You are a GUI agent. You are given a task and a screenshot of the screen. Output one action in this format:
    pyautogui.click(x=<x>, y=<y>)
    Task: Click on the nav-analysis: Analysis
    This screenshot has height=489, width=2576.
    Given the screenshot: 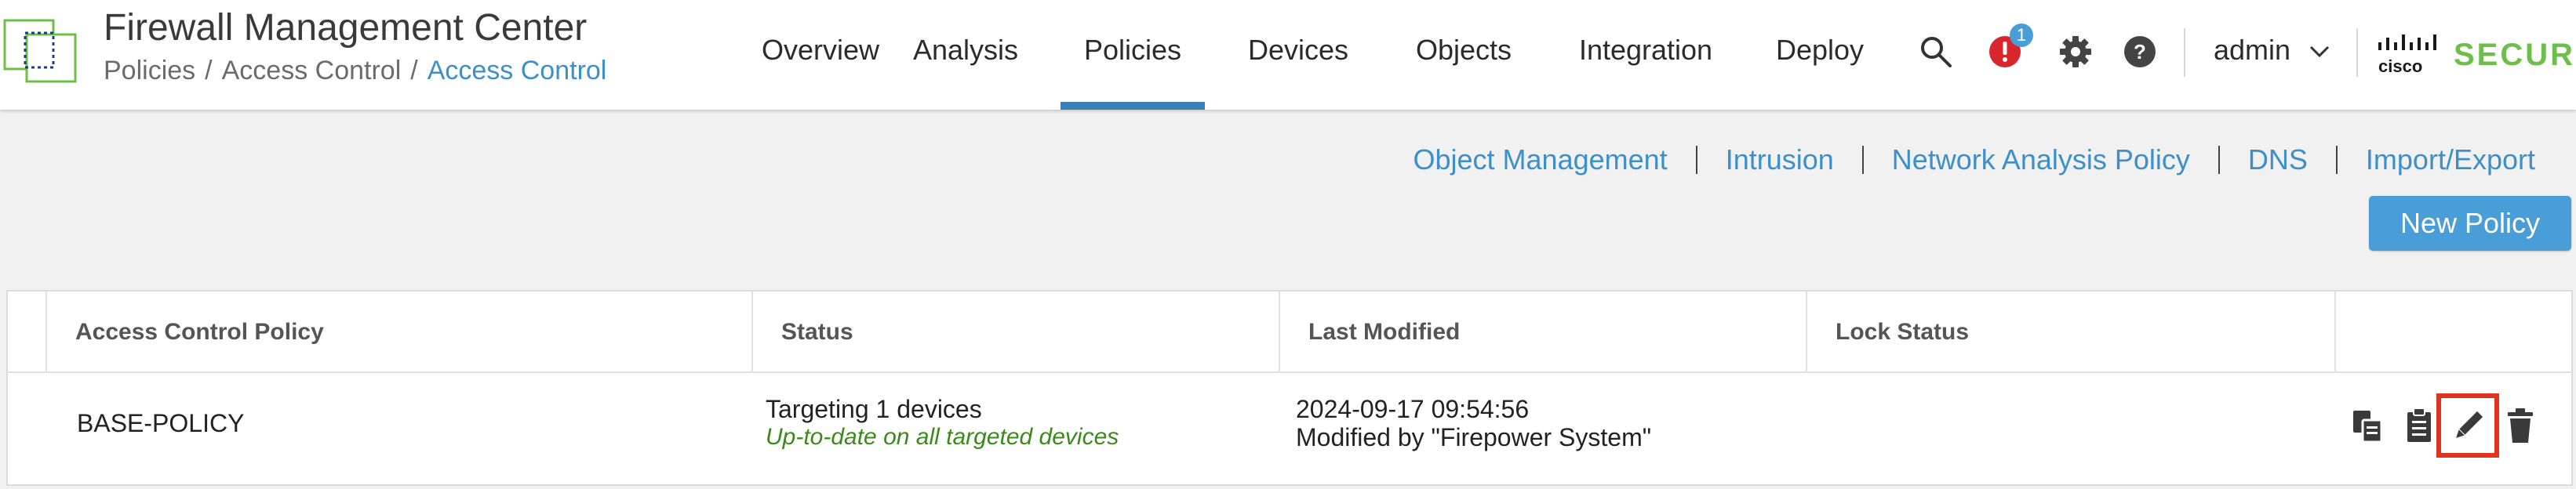 What is the action you would take?
    pyautogui.click(x=965, y=70)
    